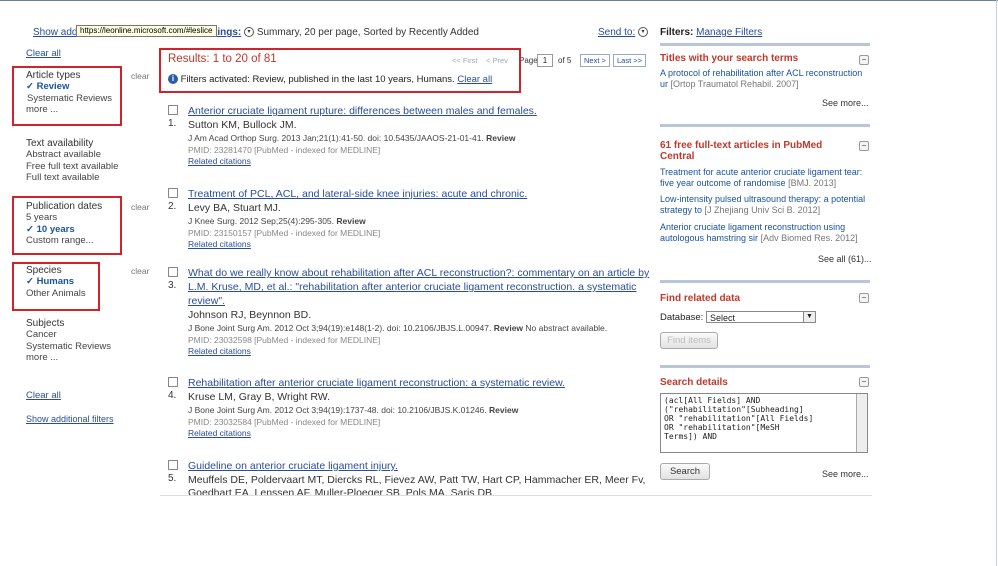  What do you see at coordinates (72, 167) in the screenshot?
I see `facet-item-free-full-text: Free full text available` at bounding box center [72, 167].